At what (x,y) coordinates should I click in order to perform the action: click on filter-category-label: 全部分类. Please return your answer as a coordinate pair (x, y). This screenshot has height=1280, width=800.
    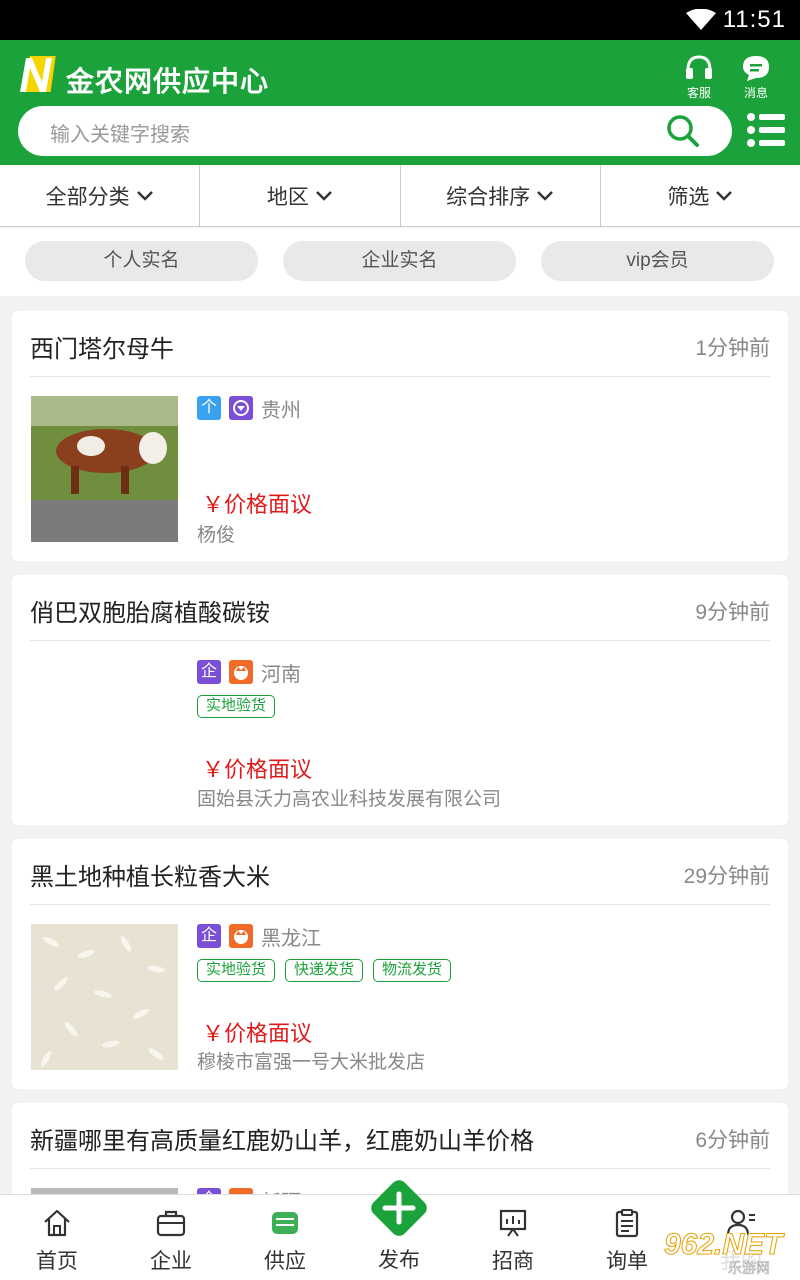
    Looking at the image, I should click on (87, 197).